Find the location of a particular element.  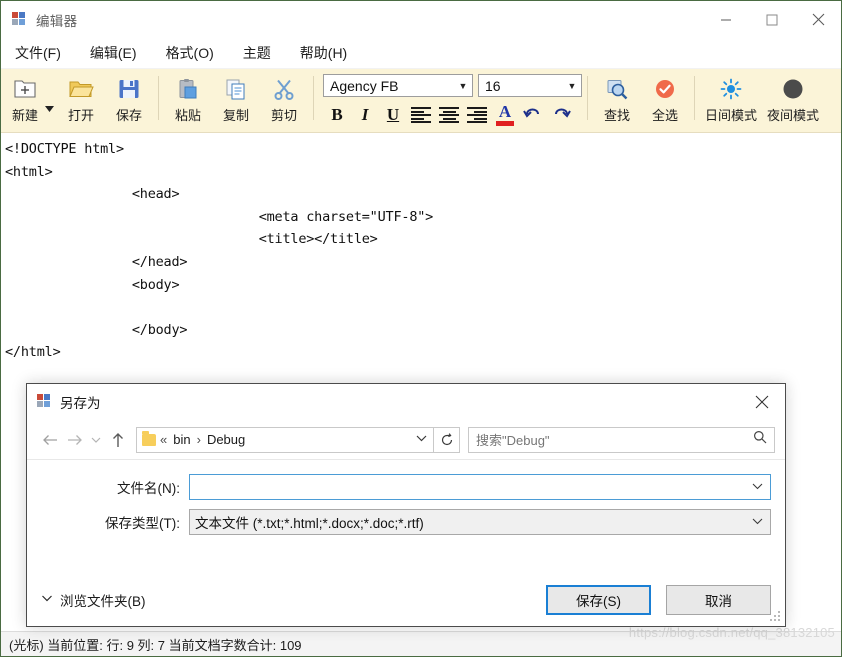

menu-edit: 编辑(E) is located at coordinates (113, 53).